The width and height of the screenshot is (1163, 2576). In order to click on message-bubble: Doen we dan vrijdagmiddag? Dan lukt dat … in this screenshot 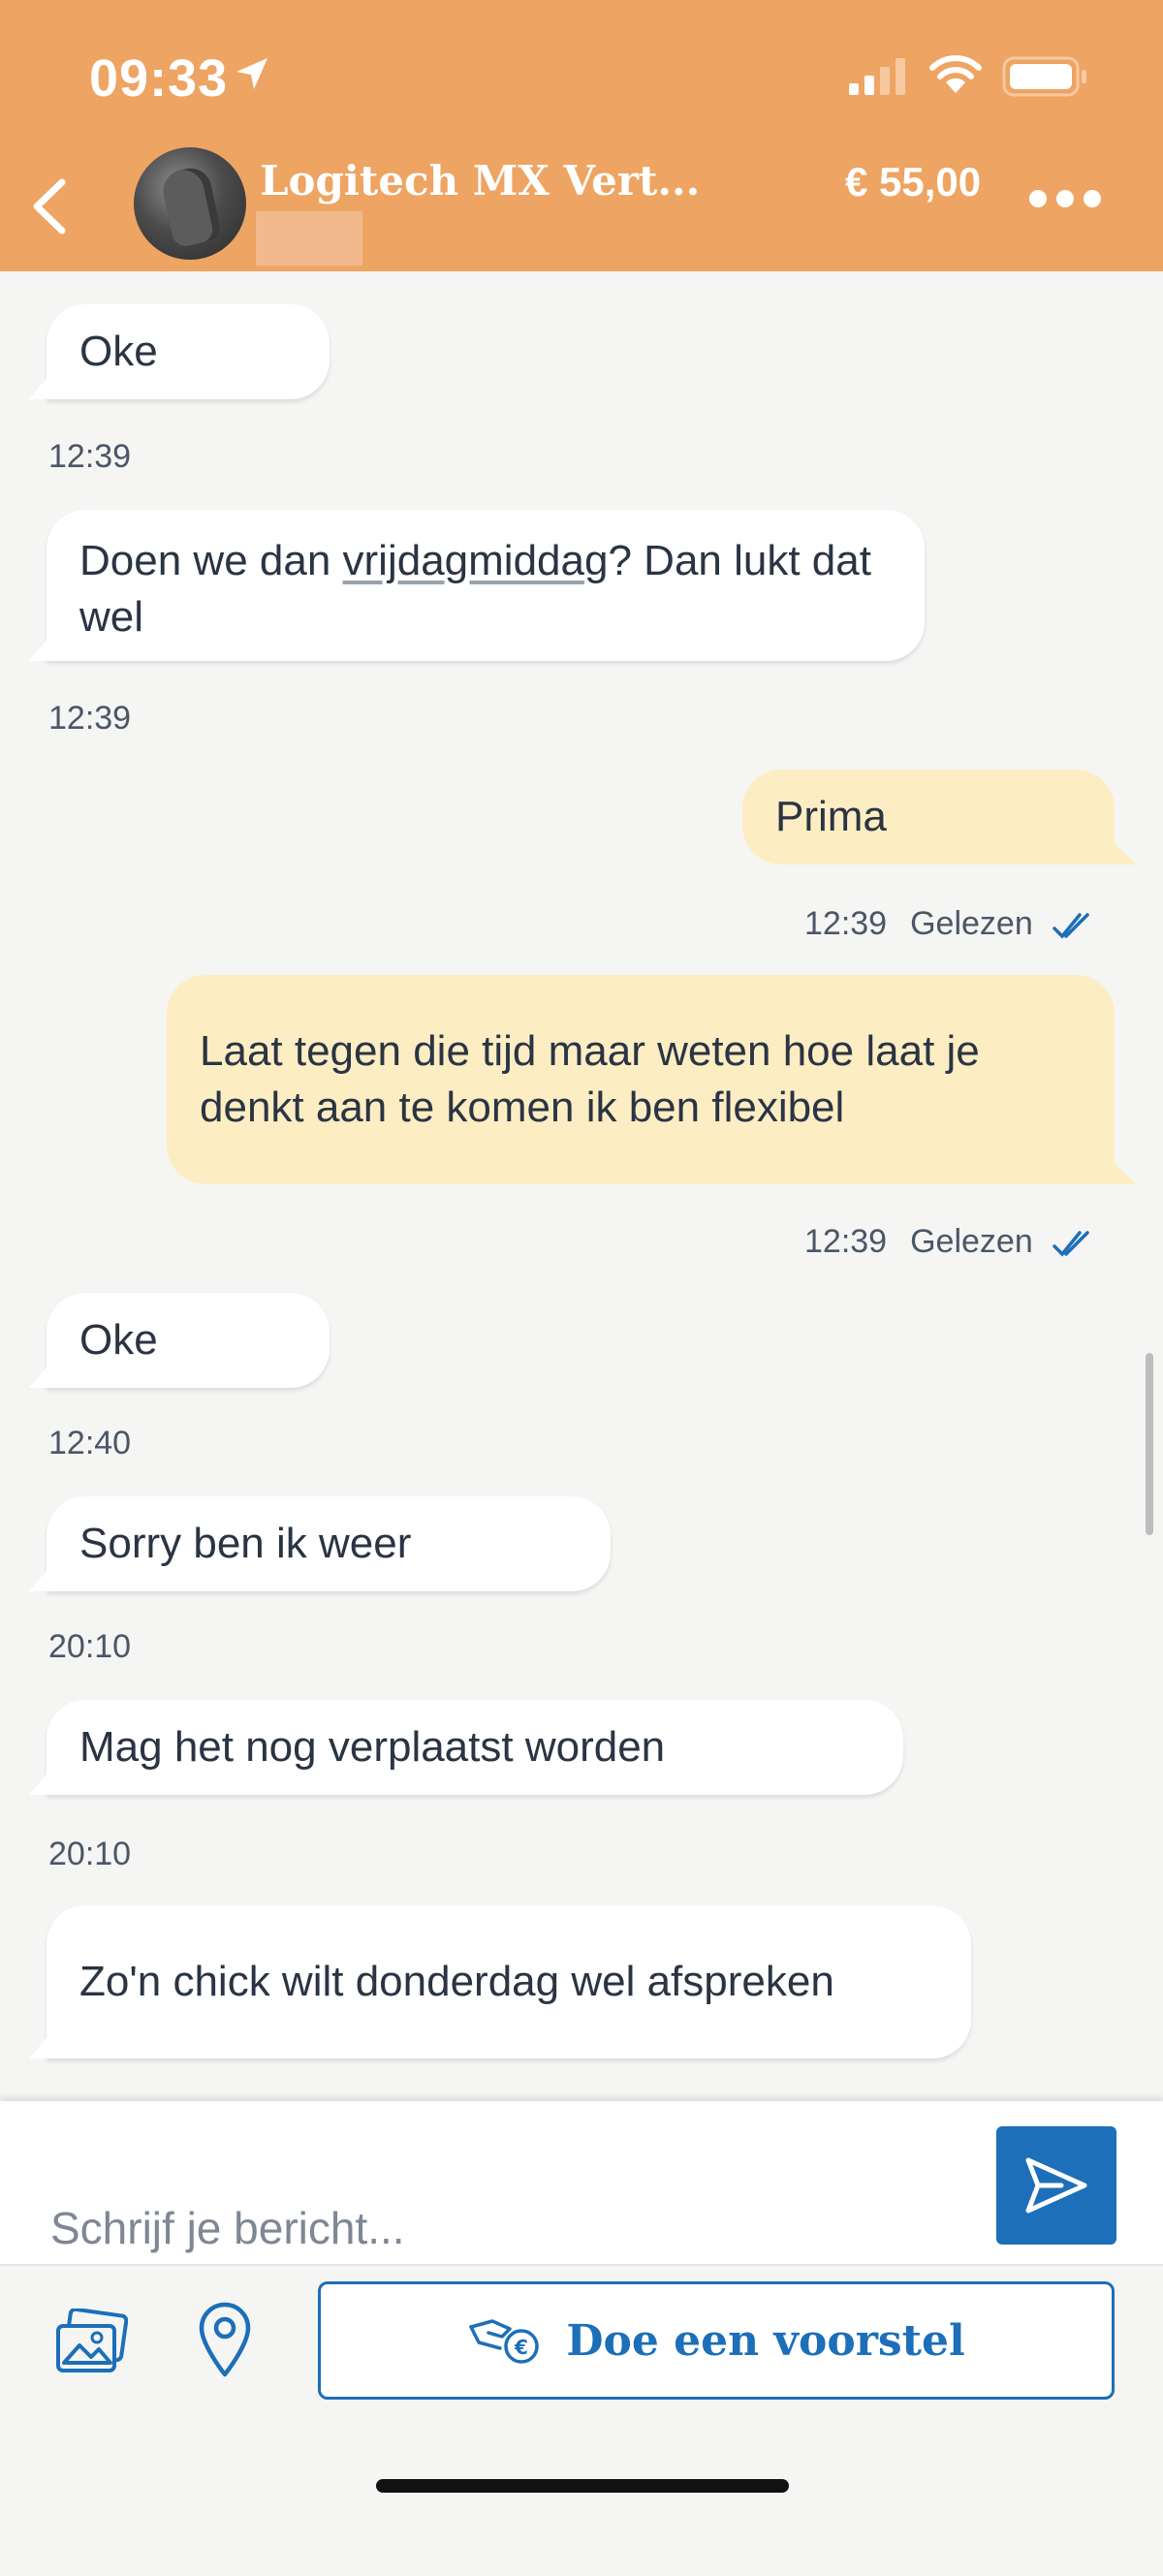, I will do `click(486, 585)`.